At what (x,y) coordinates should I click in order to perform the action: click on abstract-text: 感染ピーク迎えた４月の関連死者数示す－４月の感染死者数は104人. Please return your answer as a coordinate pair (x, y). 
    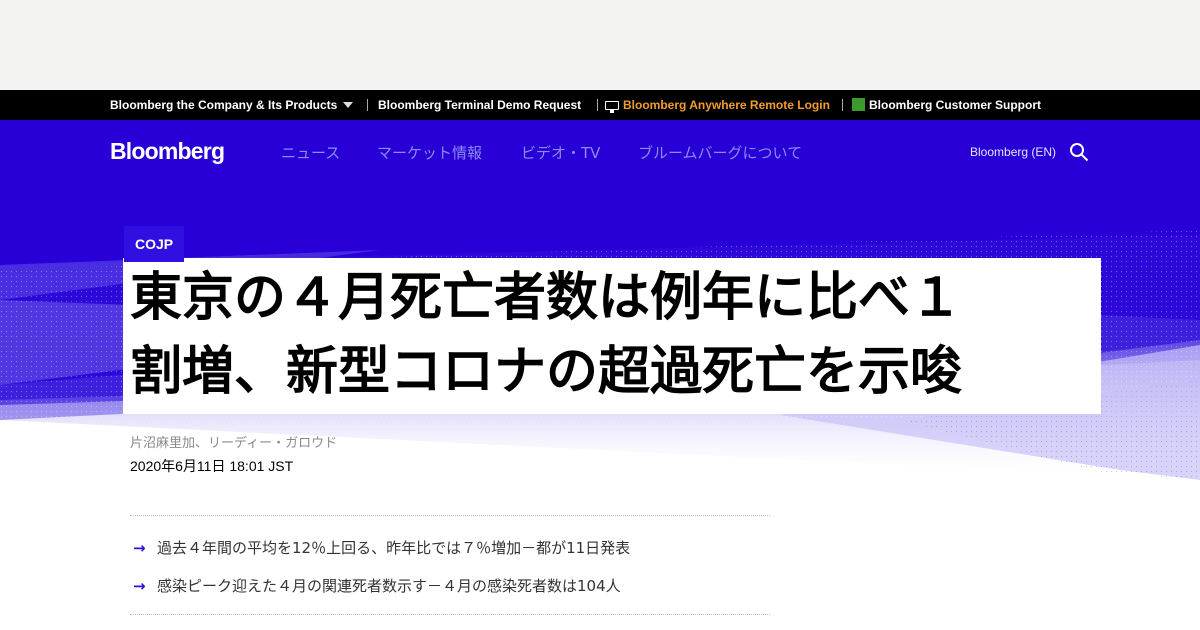
    Looking at the image, I should click on (389, 586).